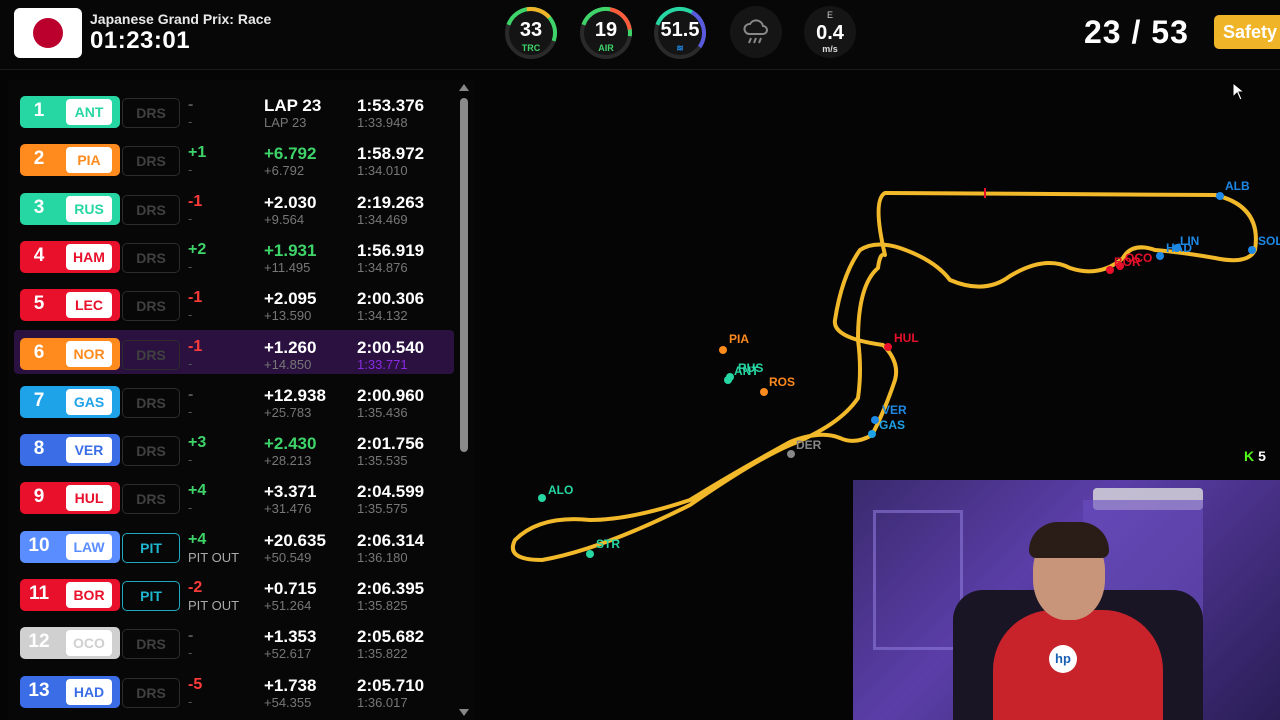 The height and width of the screenshot is (720, 1280). I want to click on kick-logo-icon: K, so click(1249, 456).